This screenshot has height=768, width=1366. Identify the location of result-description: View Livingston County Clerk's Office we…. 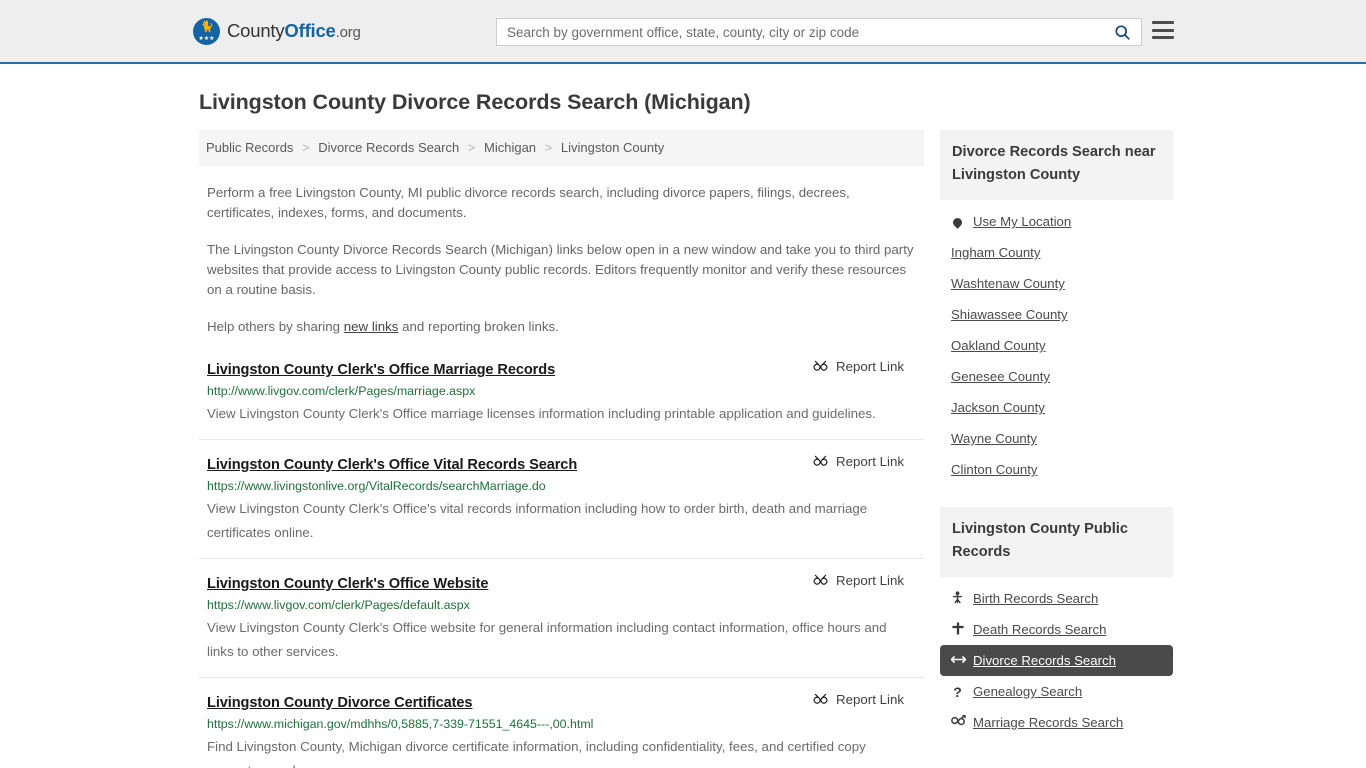
(547, 639).